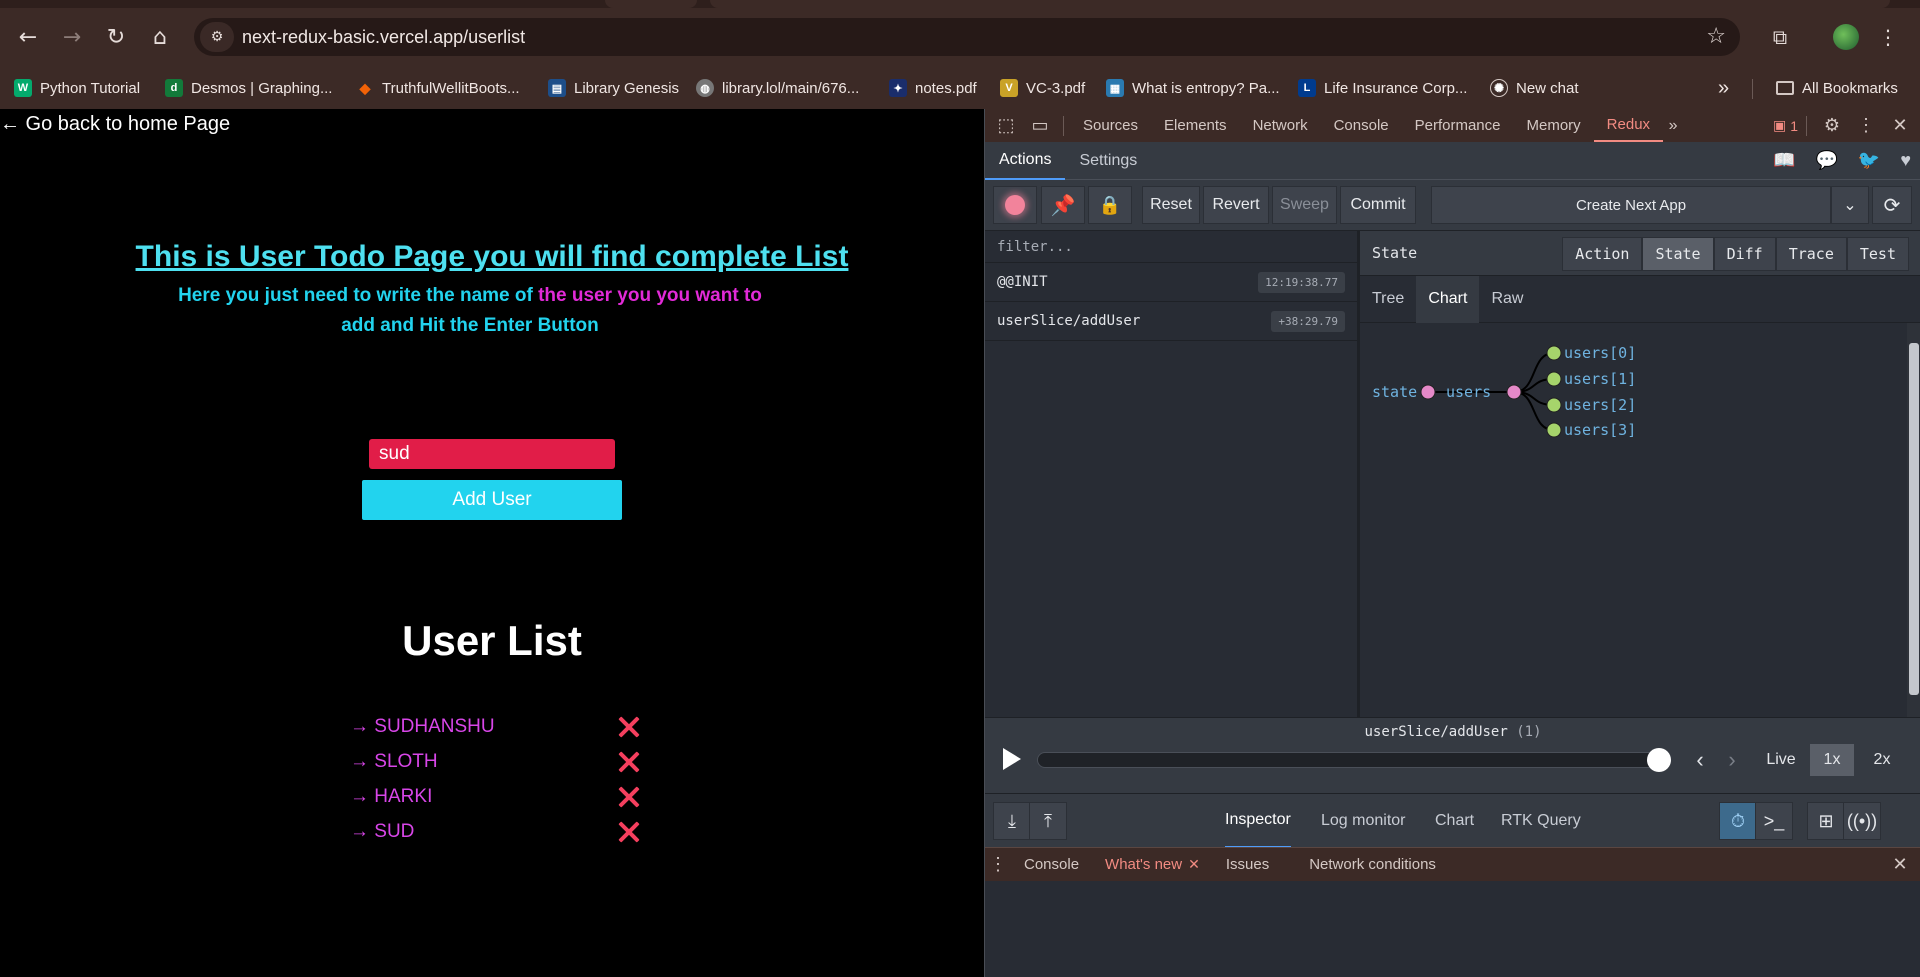 Image resolution: width=1920 pixels, height=977 pixels. Describe the element at coordinates (1110, 205) in the screenshot. I see `lock-button: 🔒` at that location.